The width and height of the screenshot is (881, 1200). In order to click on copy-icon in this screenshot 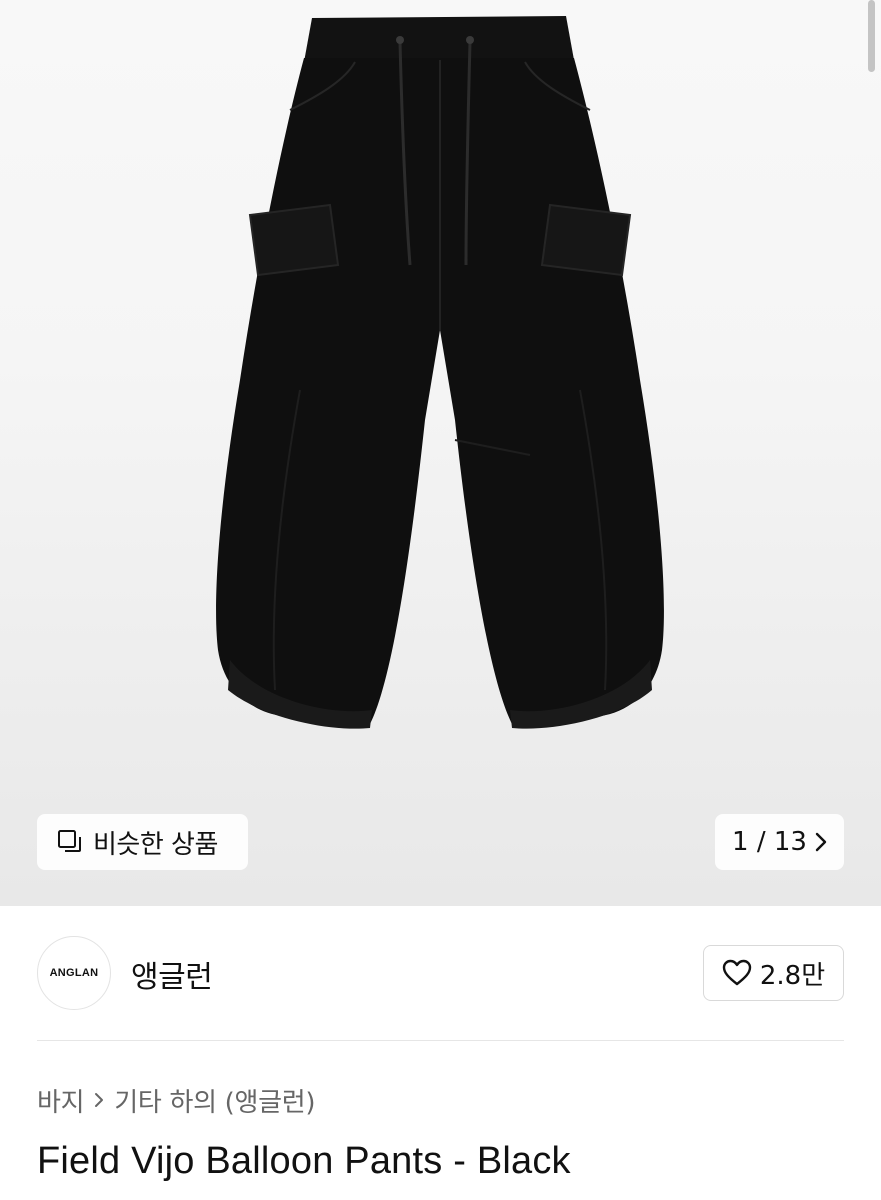, I will do `click(69, 841)`.